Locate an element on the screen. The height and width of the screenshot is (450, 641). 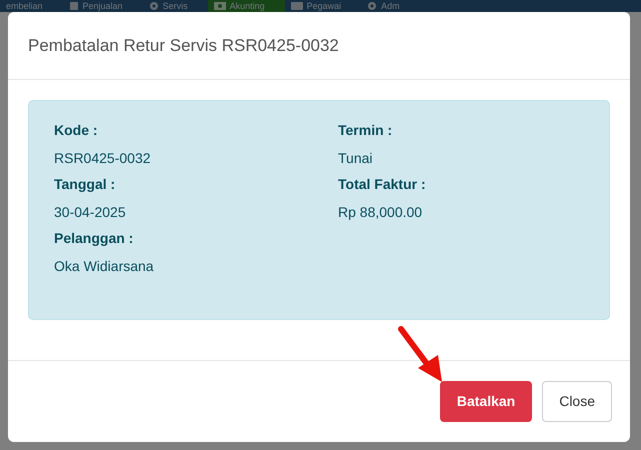
close-button: Close is located at coordinates (577, 401).